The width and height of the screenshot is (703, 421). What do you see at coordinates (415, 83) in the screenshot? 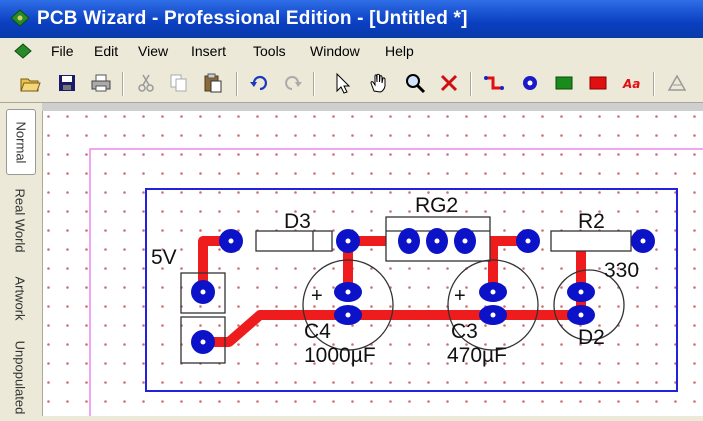
I see `zoom-icon` at bounding box center [415, 83].